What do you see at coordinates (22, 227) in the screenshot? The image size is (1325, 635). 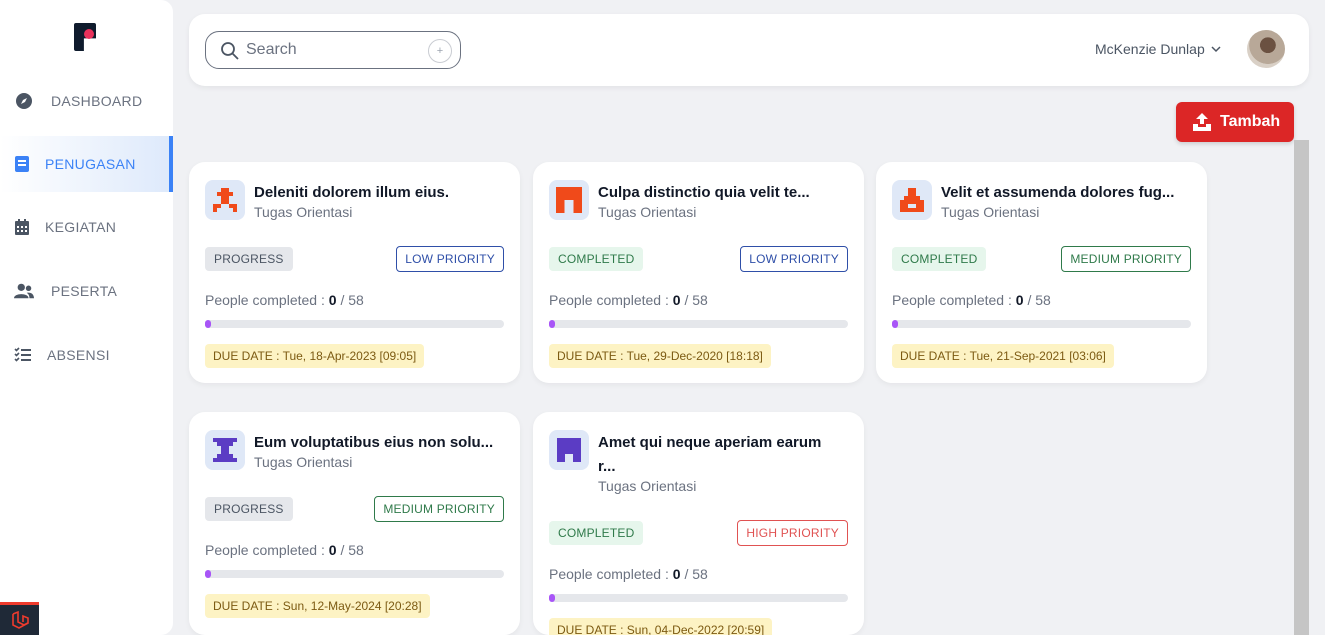 I see `calendar-icon` at bounding box center [22, 227].